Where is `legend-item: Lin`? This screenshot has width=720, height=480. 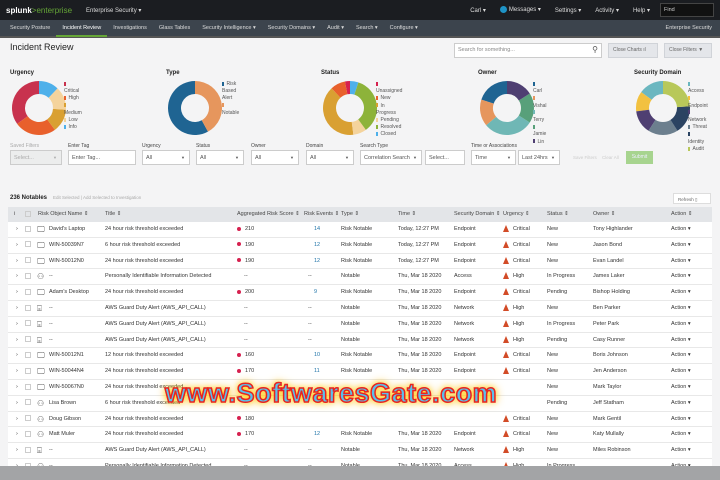
legend-item: Lin is located at coordinates (540, 142).